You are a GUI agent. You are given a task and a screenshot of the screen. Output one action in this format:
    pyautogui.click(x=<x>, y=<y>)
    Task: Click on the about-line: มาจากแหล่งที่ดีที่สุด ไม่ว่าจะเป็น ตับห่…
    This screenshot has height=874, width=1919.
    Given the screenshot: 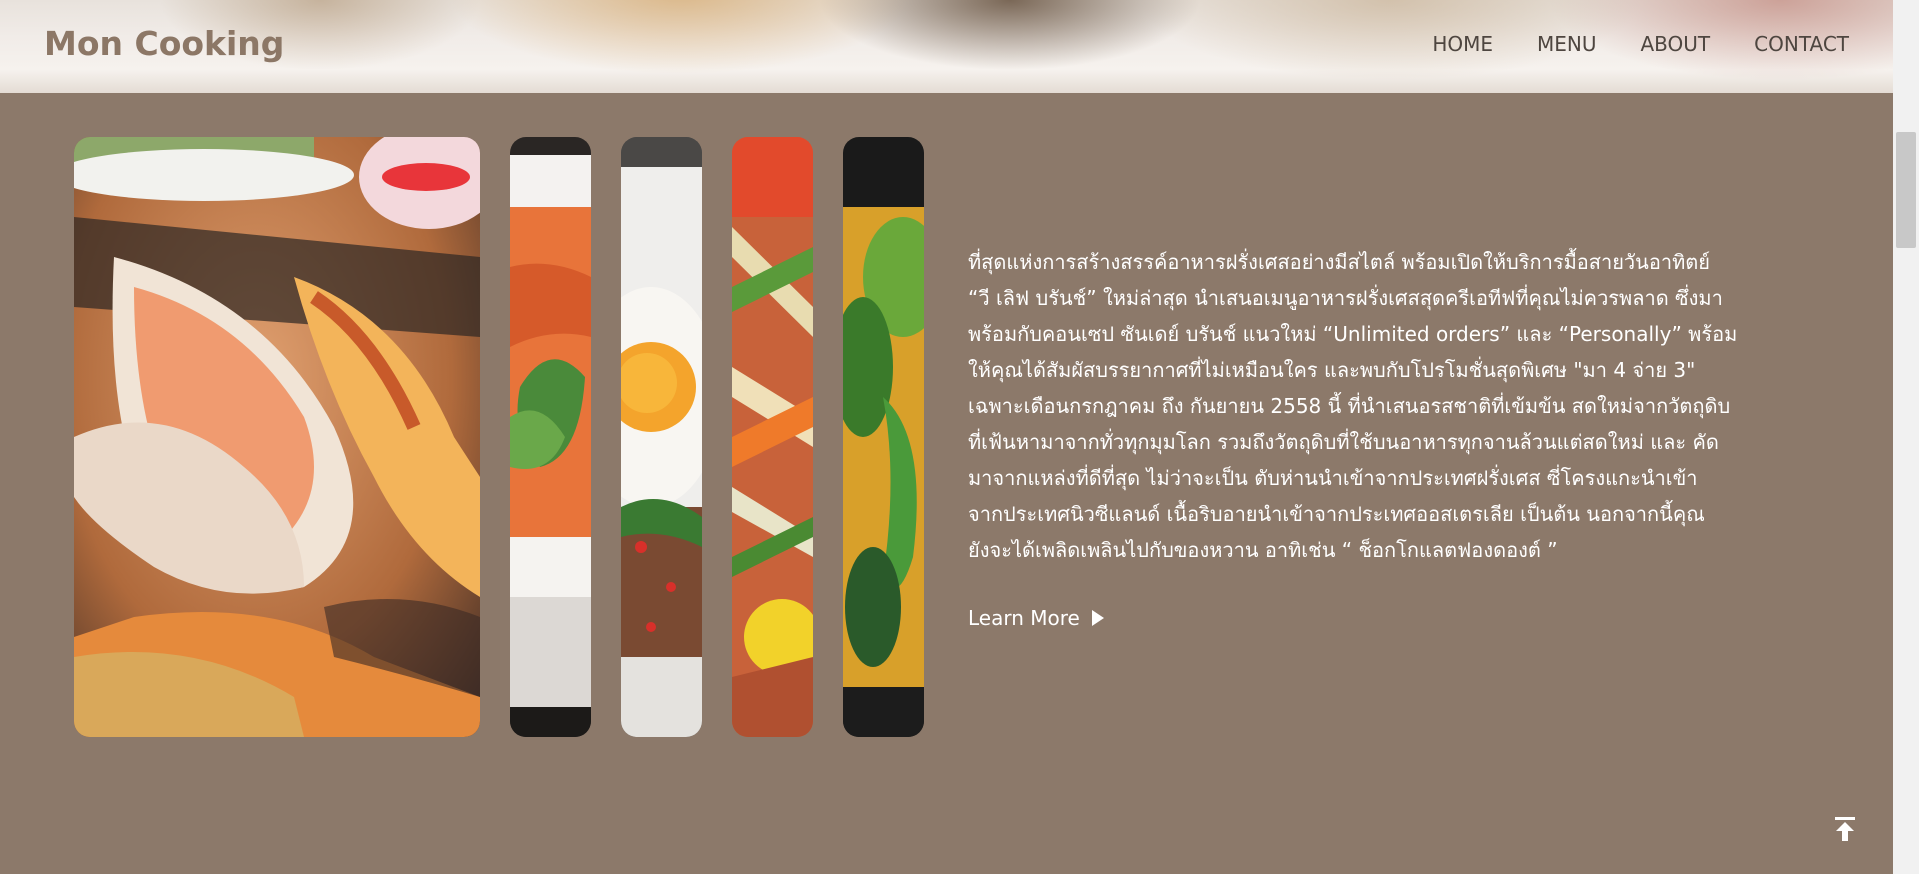 What is the action you would take?
    pyautogui.click(x=1333, y=478)
    